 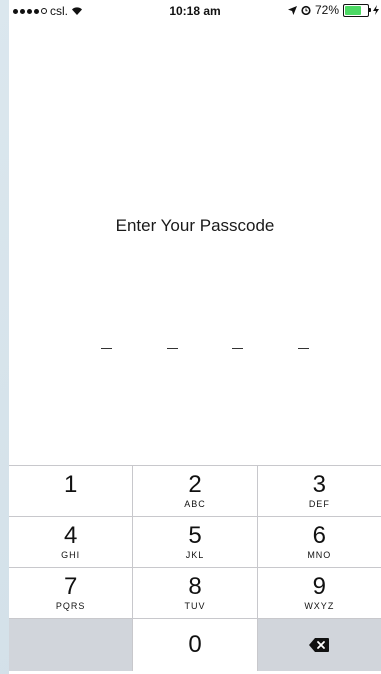 What do you see at coordinates (195, 586) in the screenshot?
I see `key-digit: 8` at bounding box center [195, 586].